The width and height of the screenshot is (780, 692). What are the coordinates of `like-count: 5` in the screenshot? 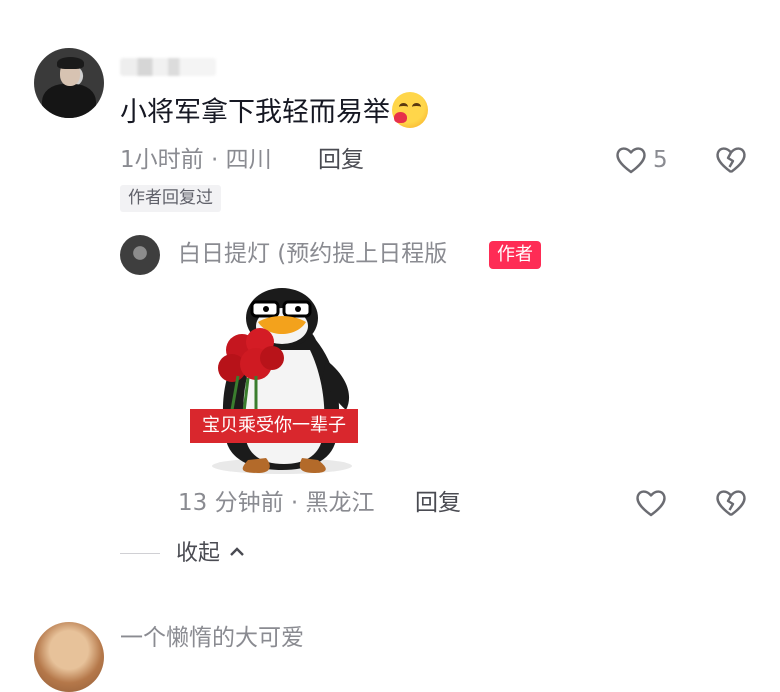 It's located at (660, 160).